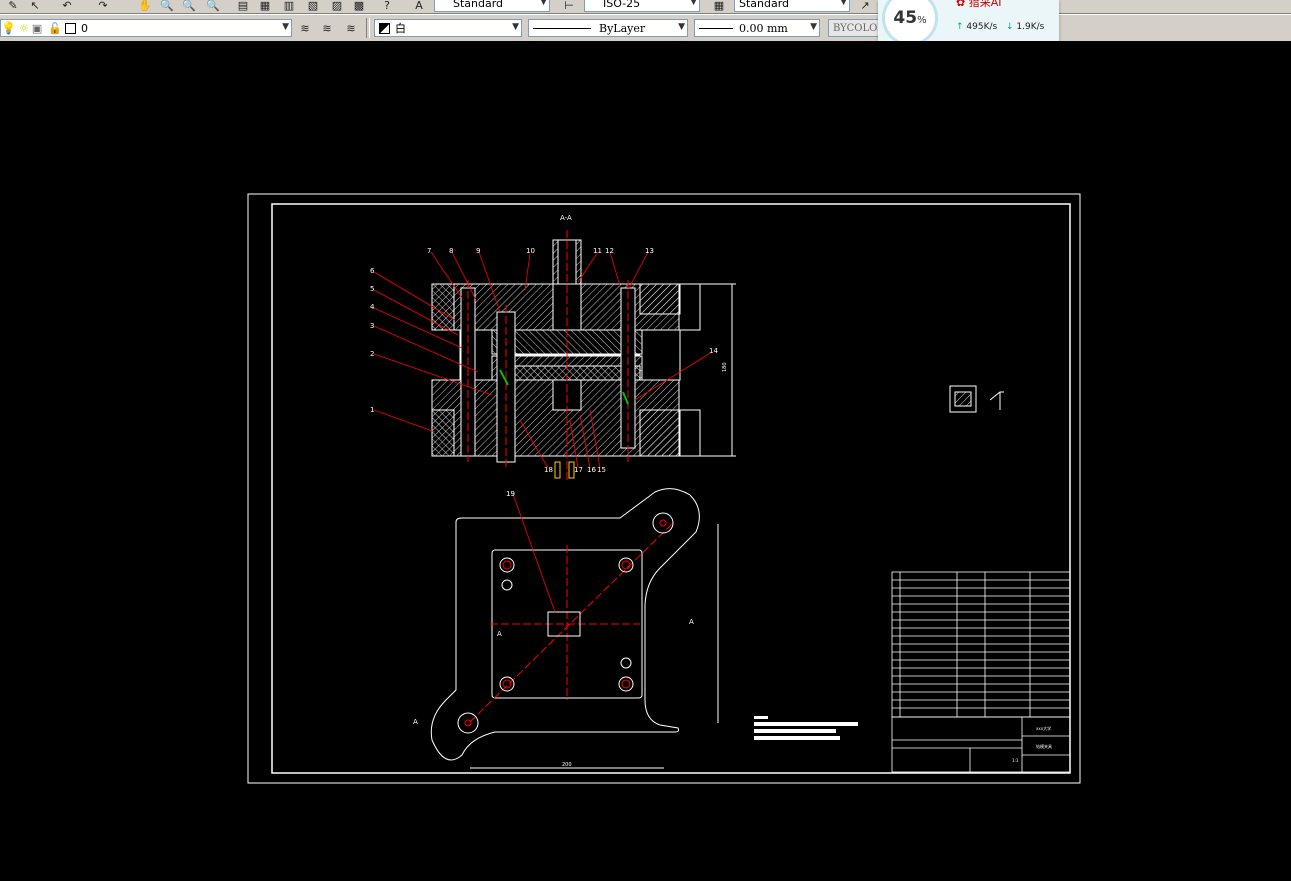 Image resolution: width=1291 pixels, height=881 pixels. What do you see at coordinates (530, 251) in the screenshot?
I see `svg-text: 10` at bounding box center [530, 251].